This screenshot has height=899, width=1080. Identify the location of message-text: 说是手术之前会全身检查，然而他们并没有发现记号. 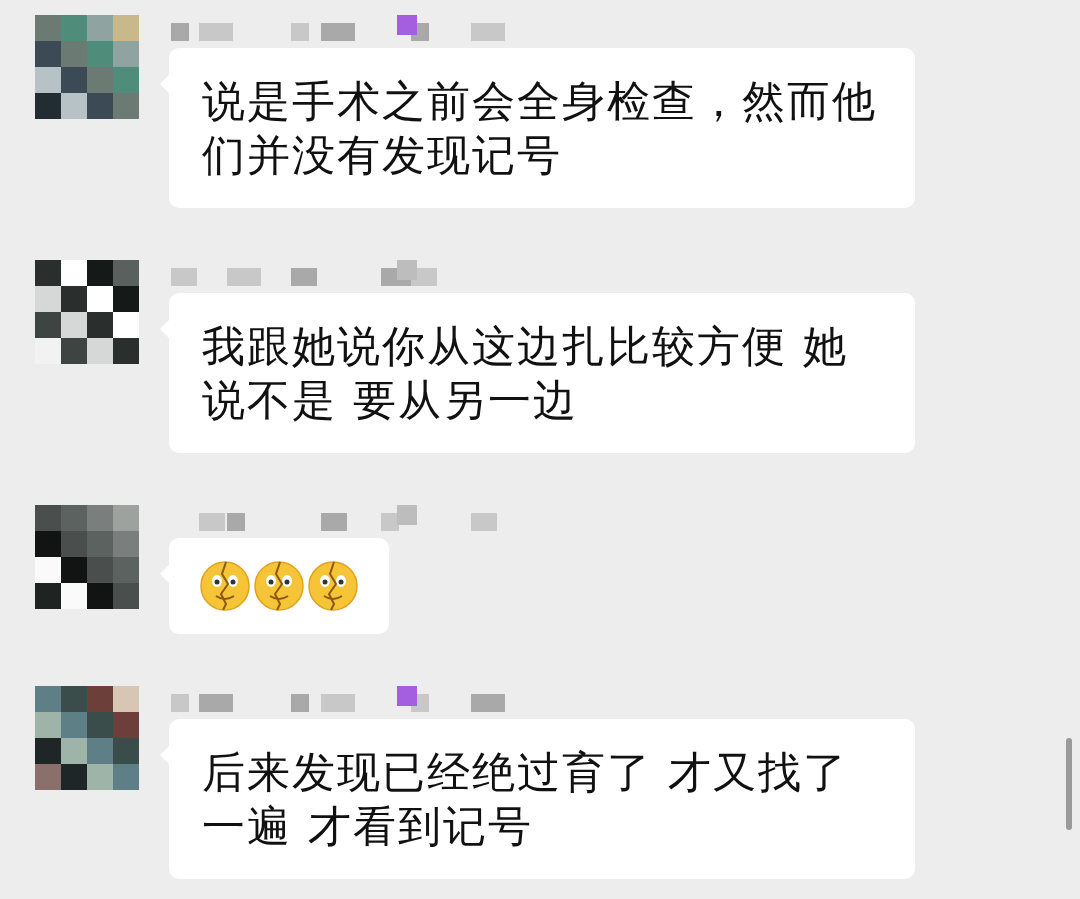
(540, 128).